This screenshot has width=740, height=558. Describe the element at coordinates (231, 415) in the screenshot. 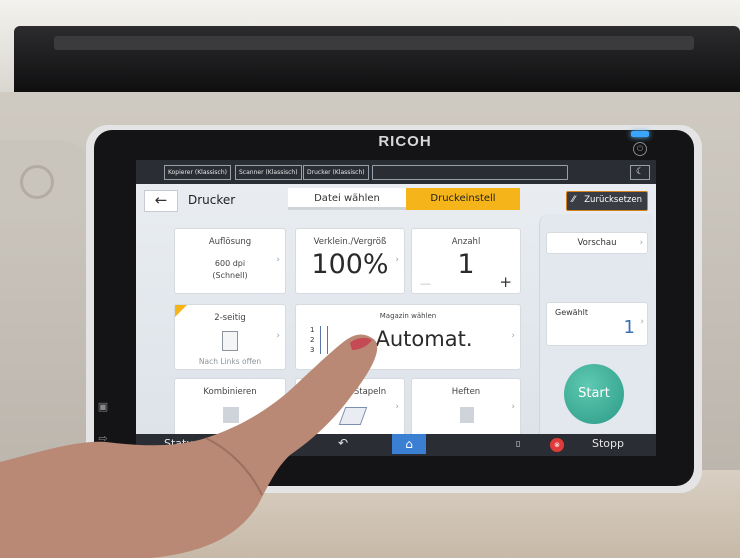

I see `combine-icon` at that location.